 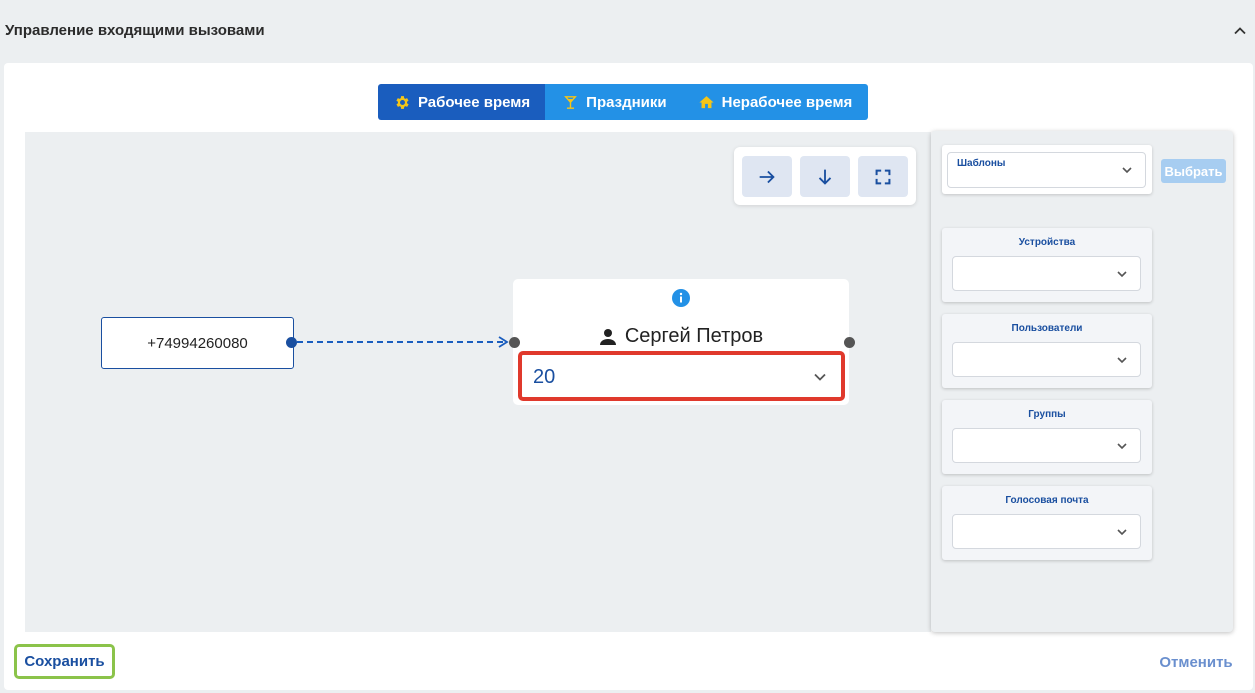 I want to click on user-icon, so click(x=607, y=336).